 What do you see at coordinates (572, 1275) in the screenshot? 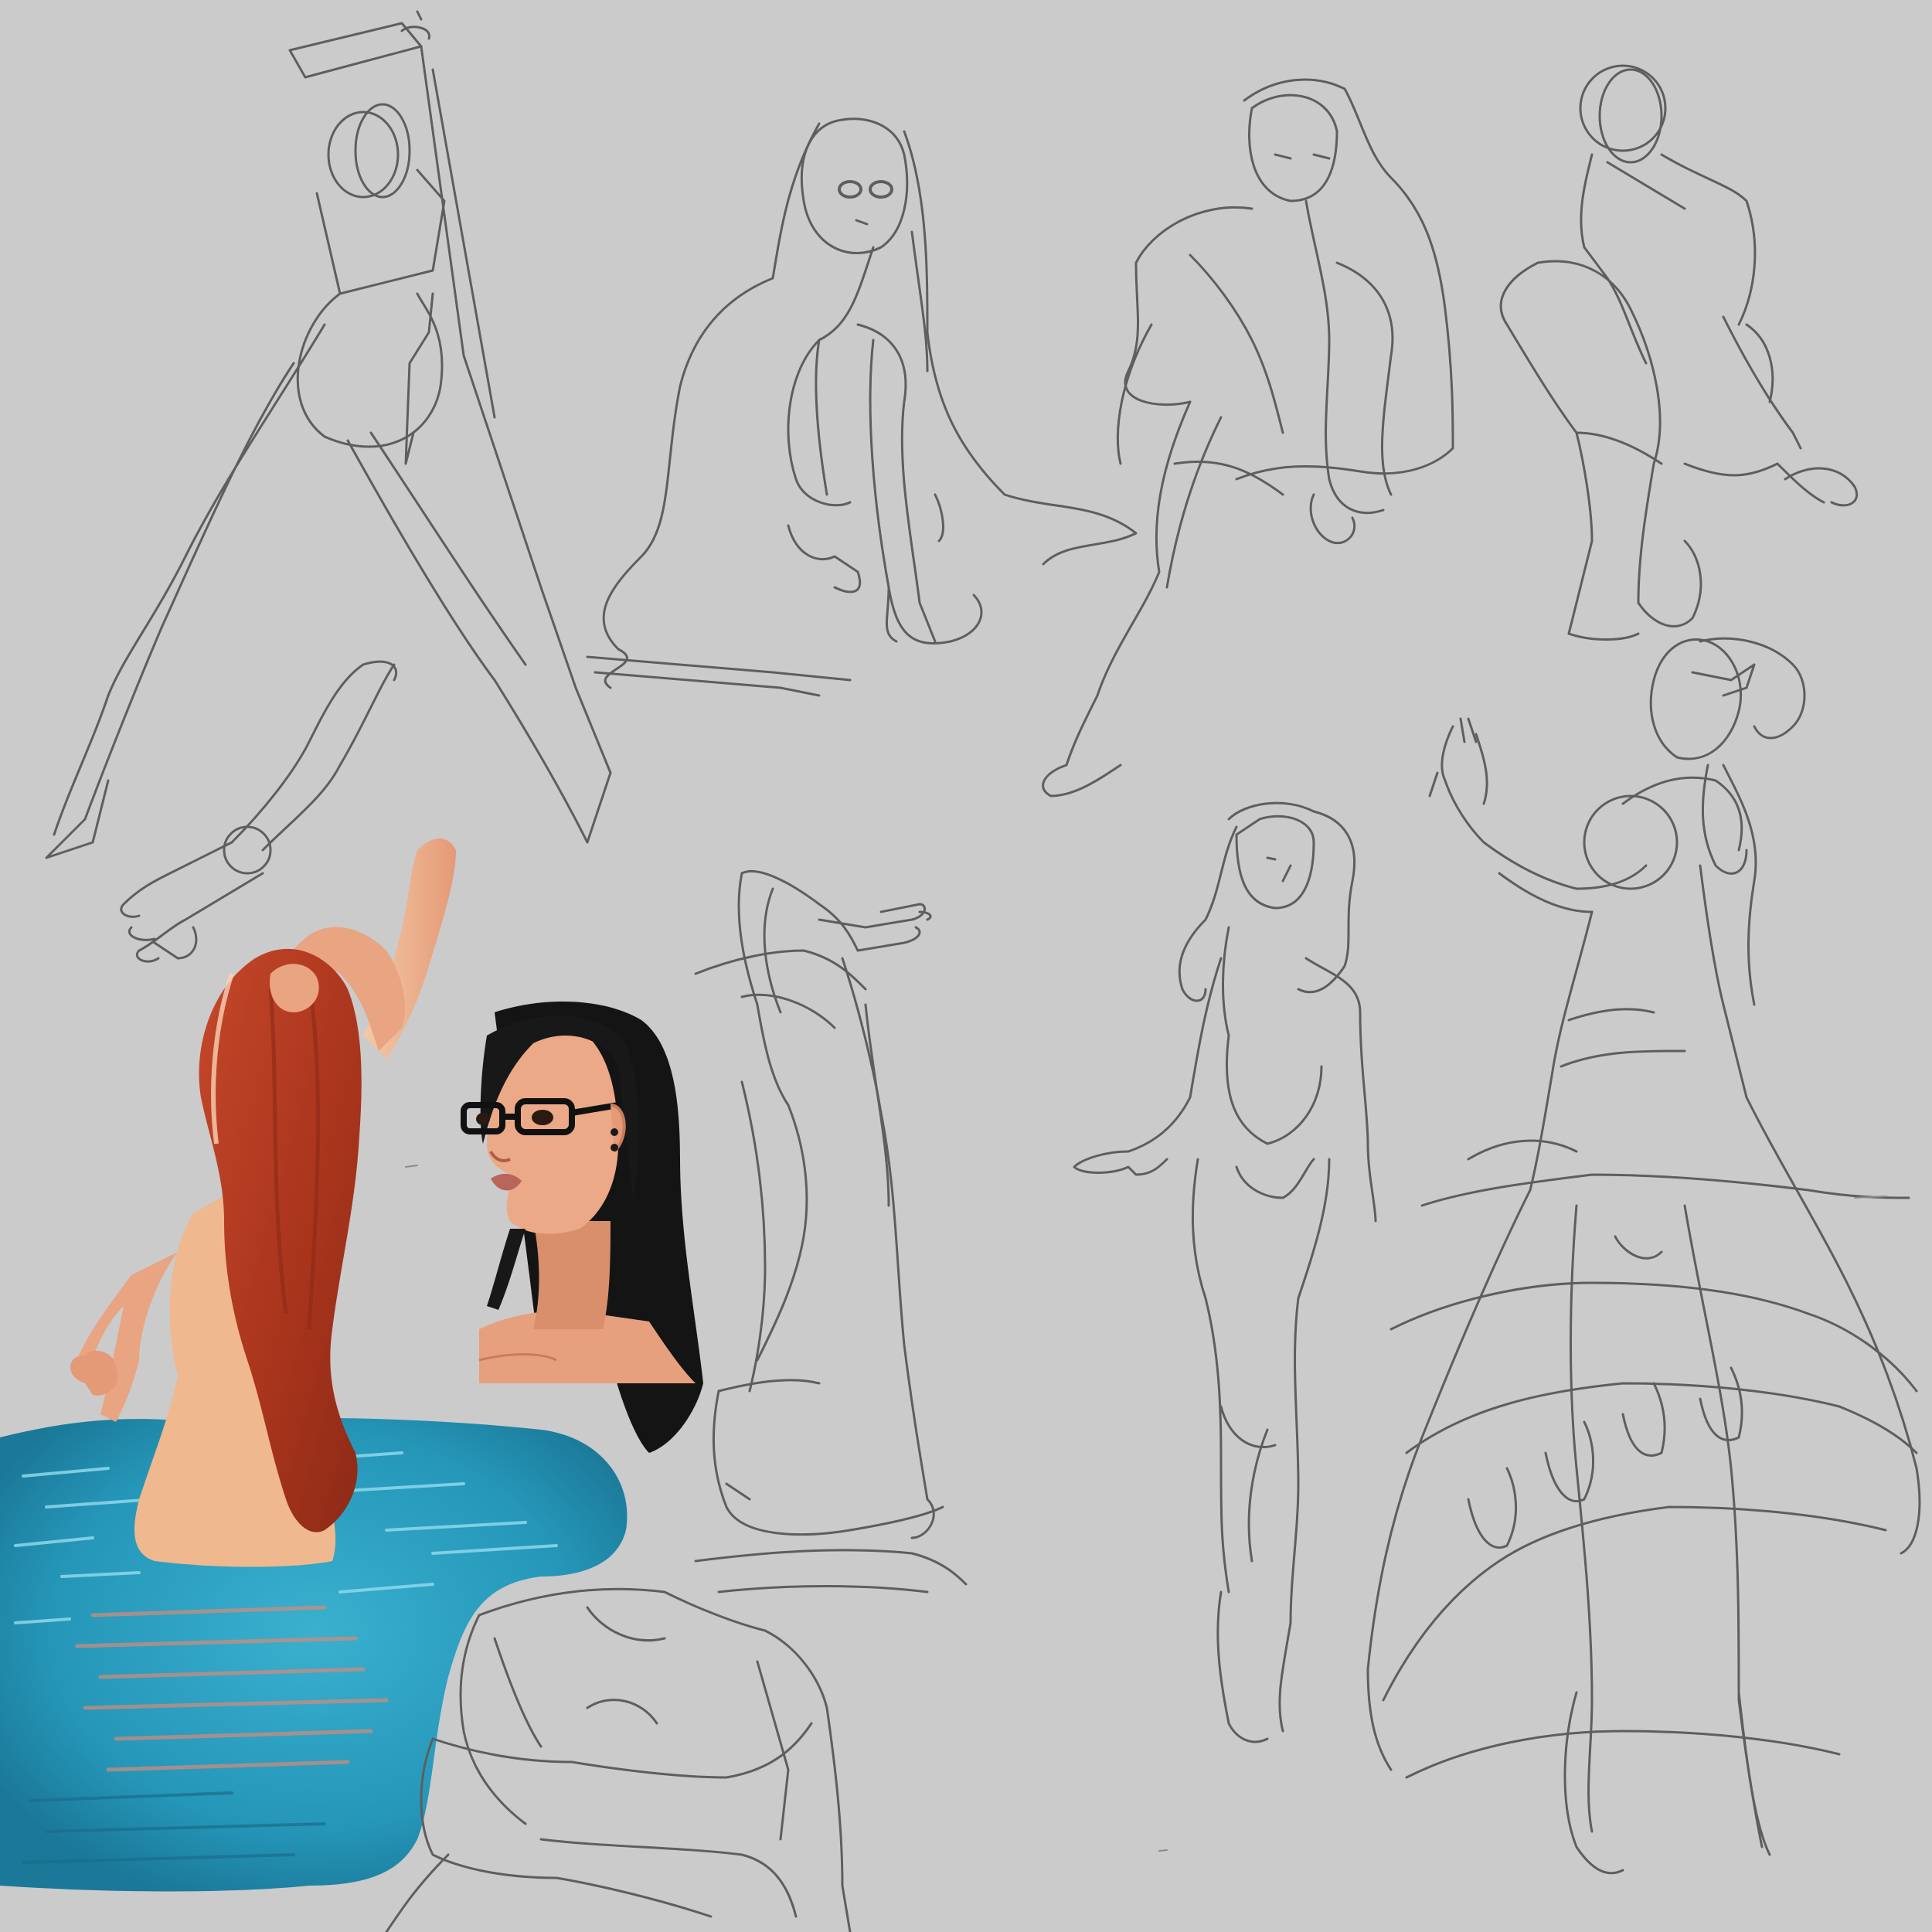
I see `neck` at bounding box center [572, 1275].